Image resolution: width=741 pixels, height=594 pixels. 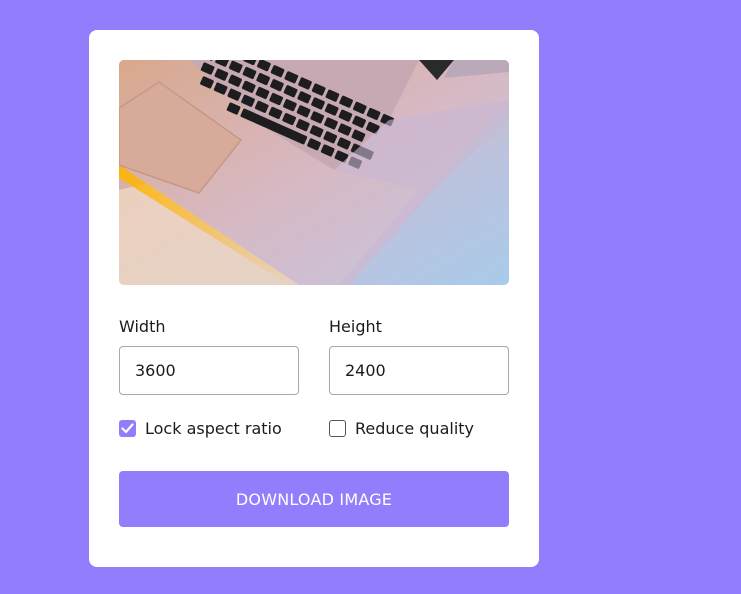 I want to click on width-label: Width, so click(x=142, y=326).